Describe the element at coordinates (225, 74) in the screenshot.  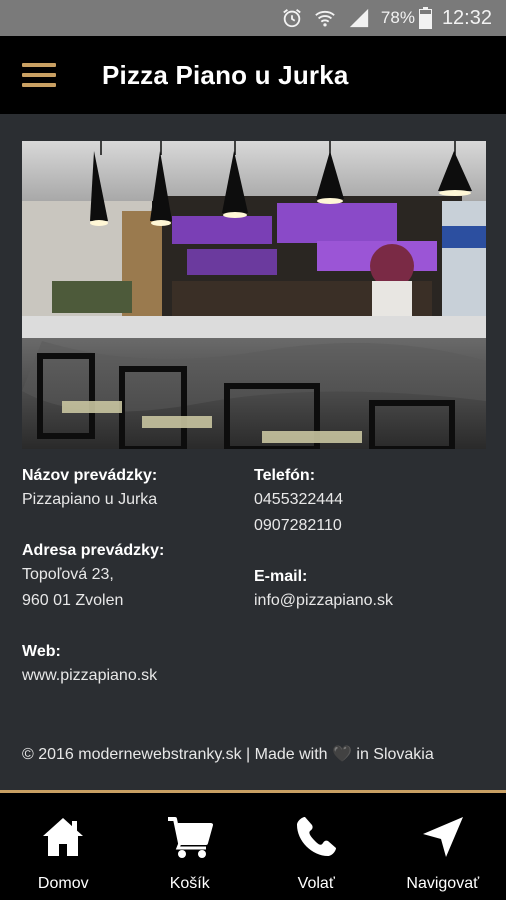
I see `app-title: Pizza Piano u Jurka` at that location.